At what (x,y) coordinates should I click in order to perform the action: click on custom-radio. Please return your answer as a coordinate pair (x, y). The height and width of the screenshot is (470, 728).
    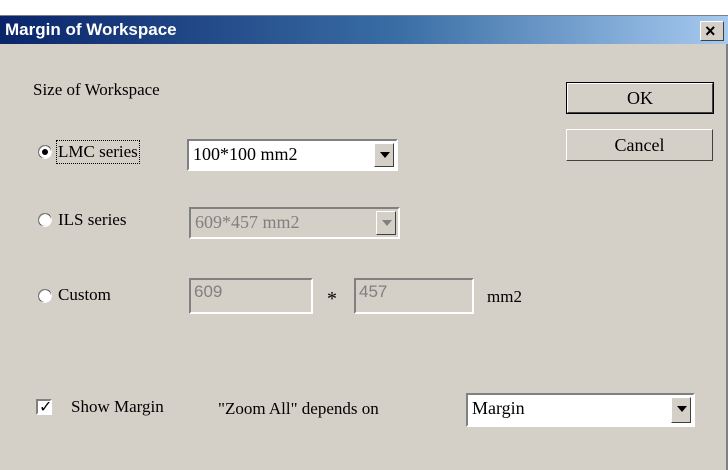
    Looking at the image, I should click on (45, 296).